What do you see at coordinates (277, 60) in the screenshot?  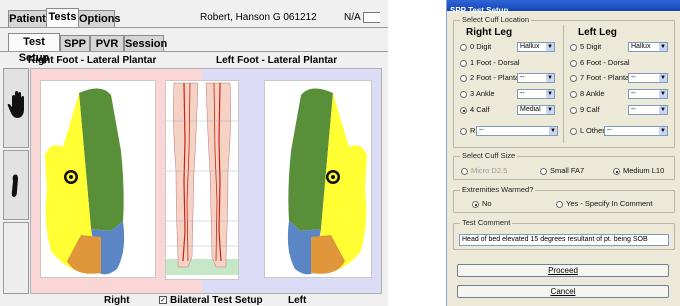 I see `left-foot-title: Left Foot - Lateral Plantar` at bounding box center [277, 60].